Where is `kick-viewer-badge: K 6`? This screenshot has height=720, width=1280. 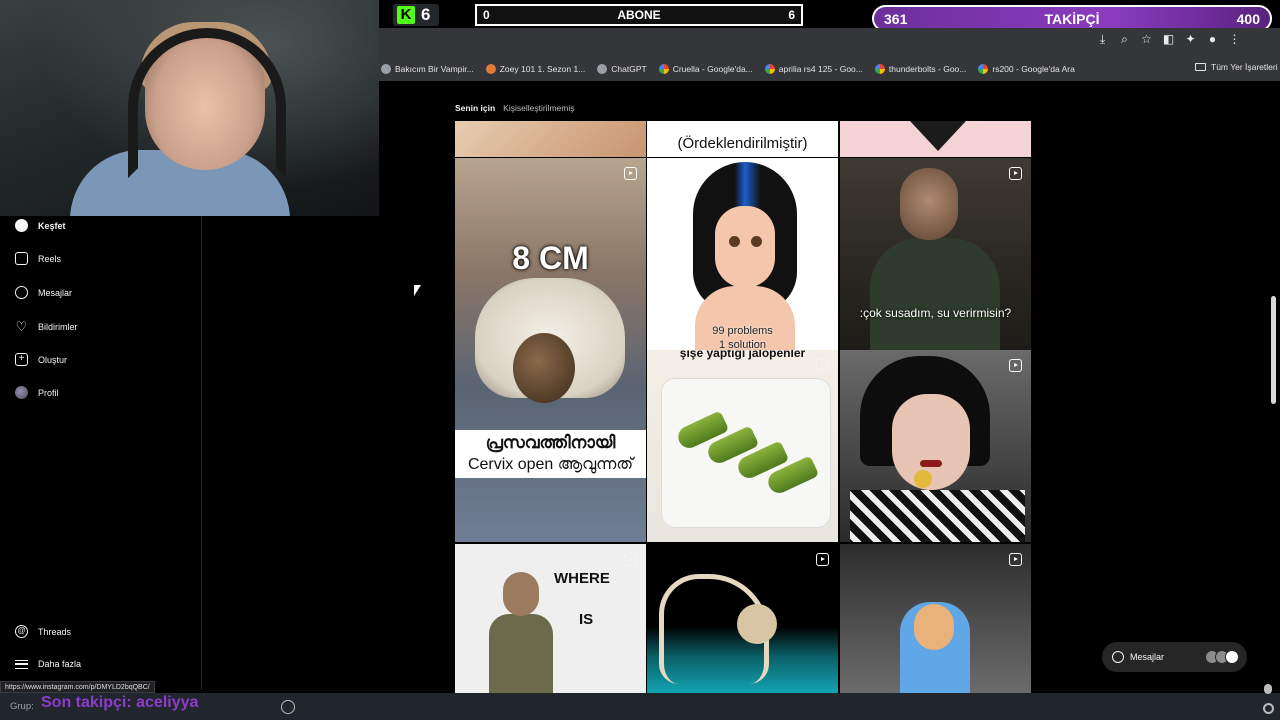
kick-viewer-badge: K 6 is located at coordinates (416, 15).